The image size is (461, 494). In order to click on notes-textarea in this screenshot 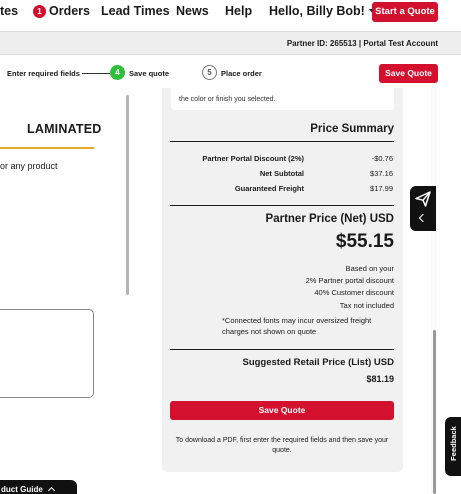, I will do `click(47, 353)`.